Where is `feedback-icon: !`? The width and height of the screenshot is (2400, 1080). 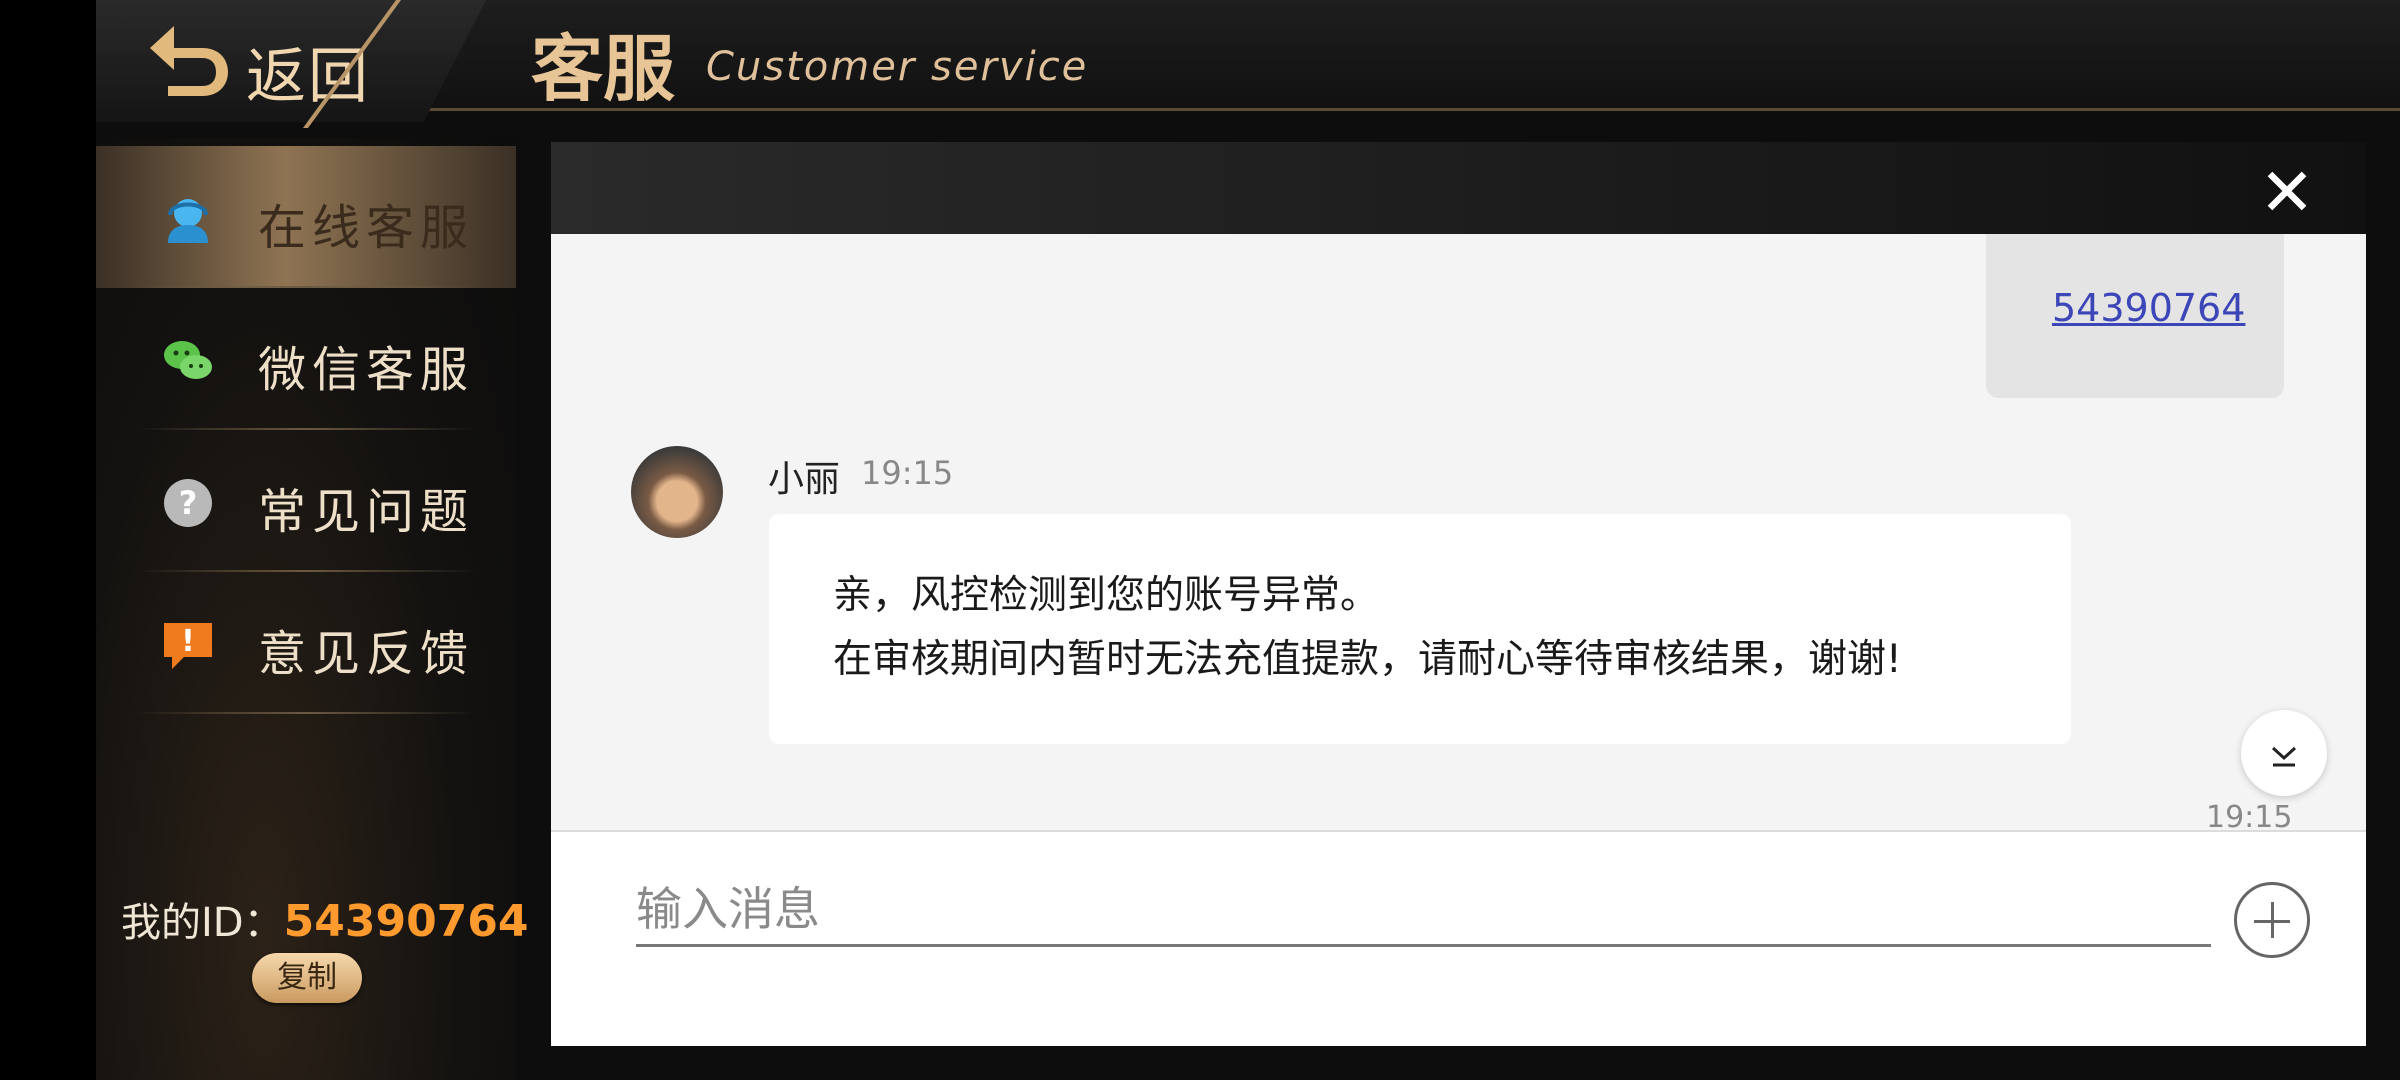
feedback-icon: ! is located at coordinates (188, 646).